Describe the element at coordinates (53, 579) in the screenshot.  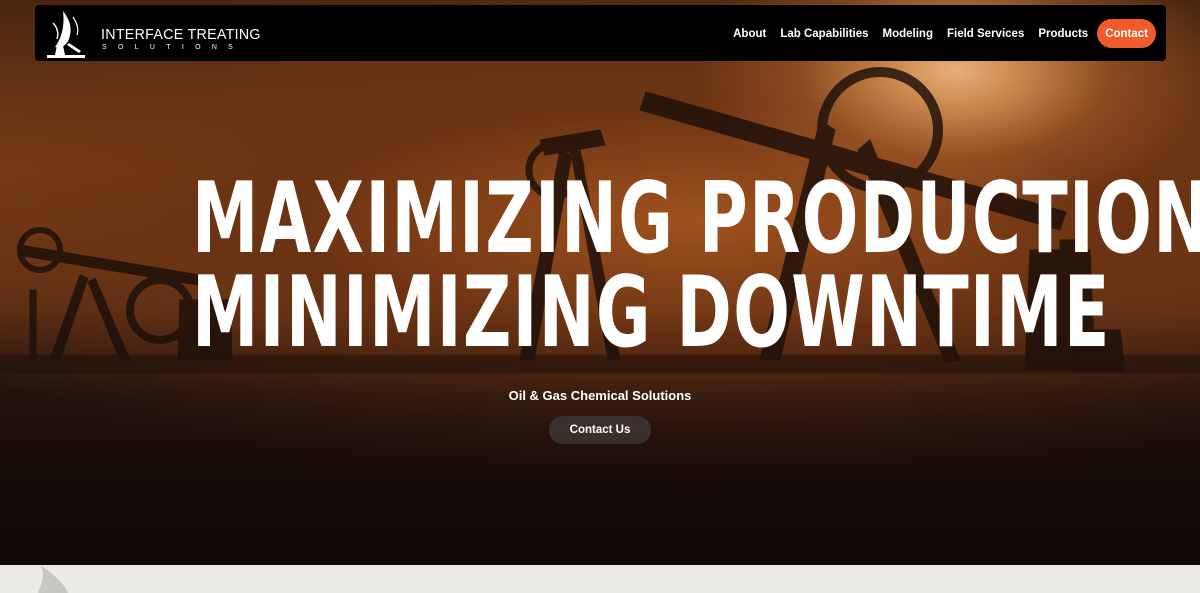
I see `feather-decoration-icon` at that location.